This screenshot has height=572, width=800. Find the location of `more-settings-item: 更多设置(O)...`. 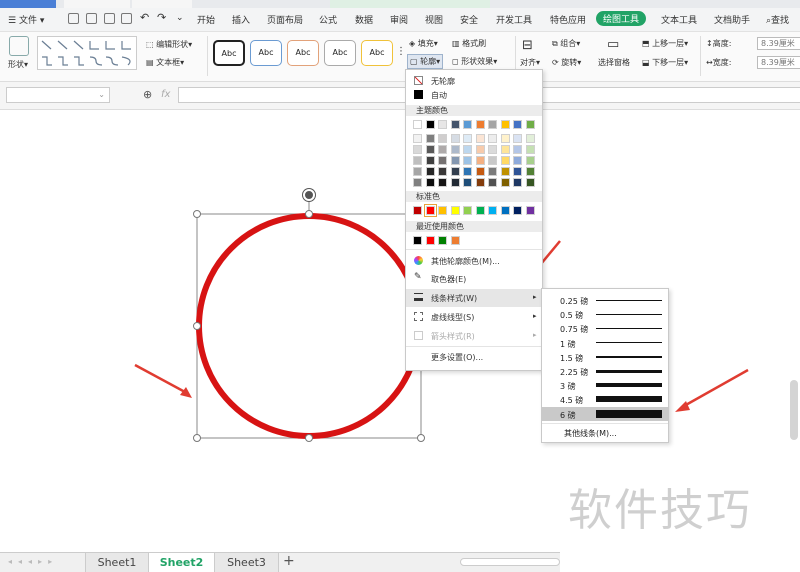

more-settings-item: 更多设置(O)... is located at coordinates (474, 357).